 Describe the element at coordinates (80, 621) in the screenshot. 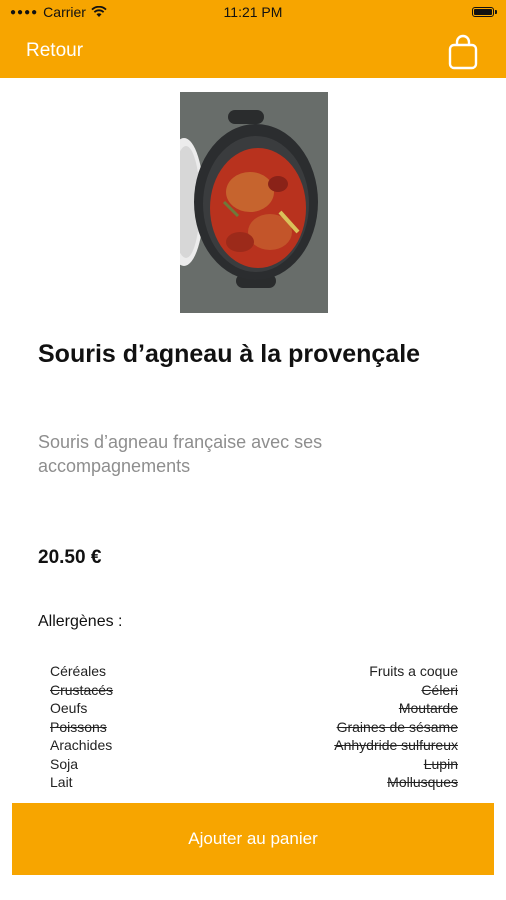

I see `allergens-heading: Allergènes :` at that location.